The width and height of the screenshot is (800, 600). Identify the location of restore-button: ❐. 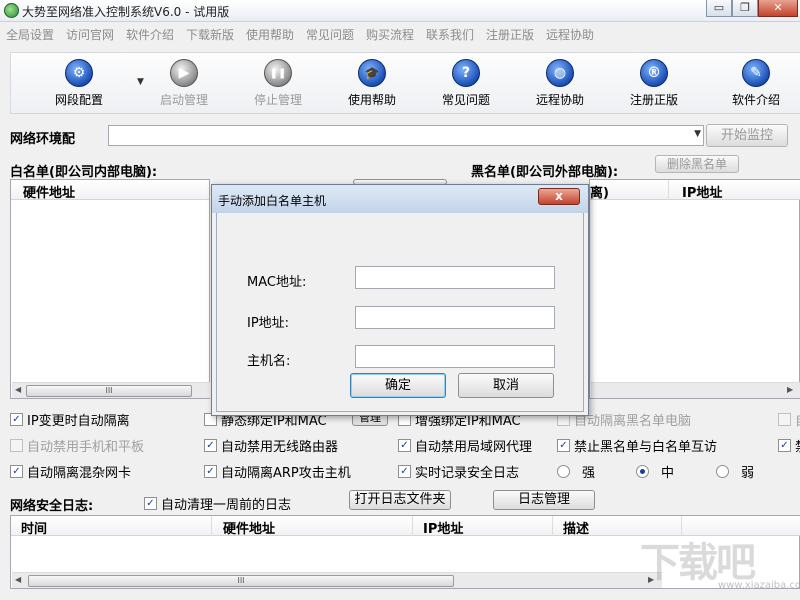
(745, 8).